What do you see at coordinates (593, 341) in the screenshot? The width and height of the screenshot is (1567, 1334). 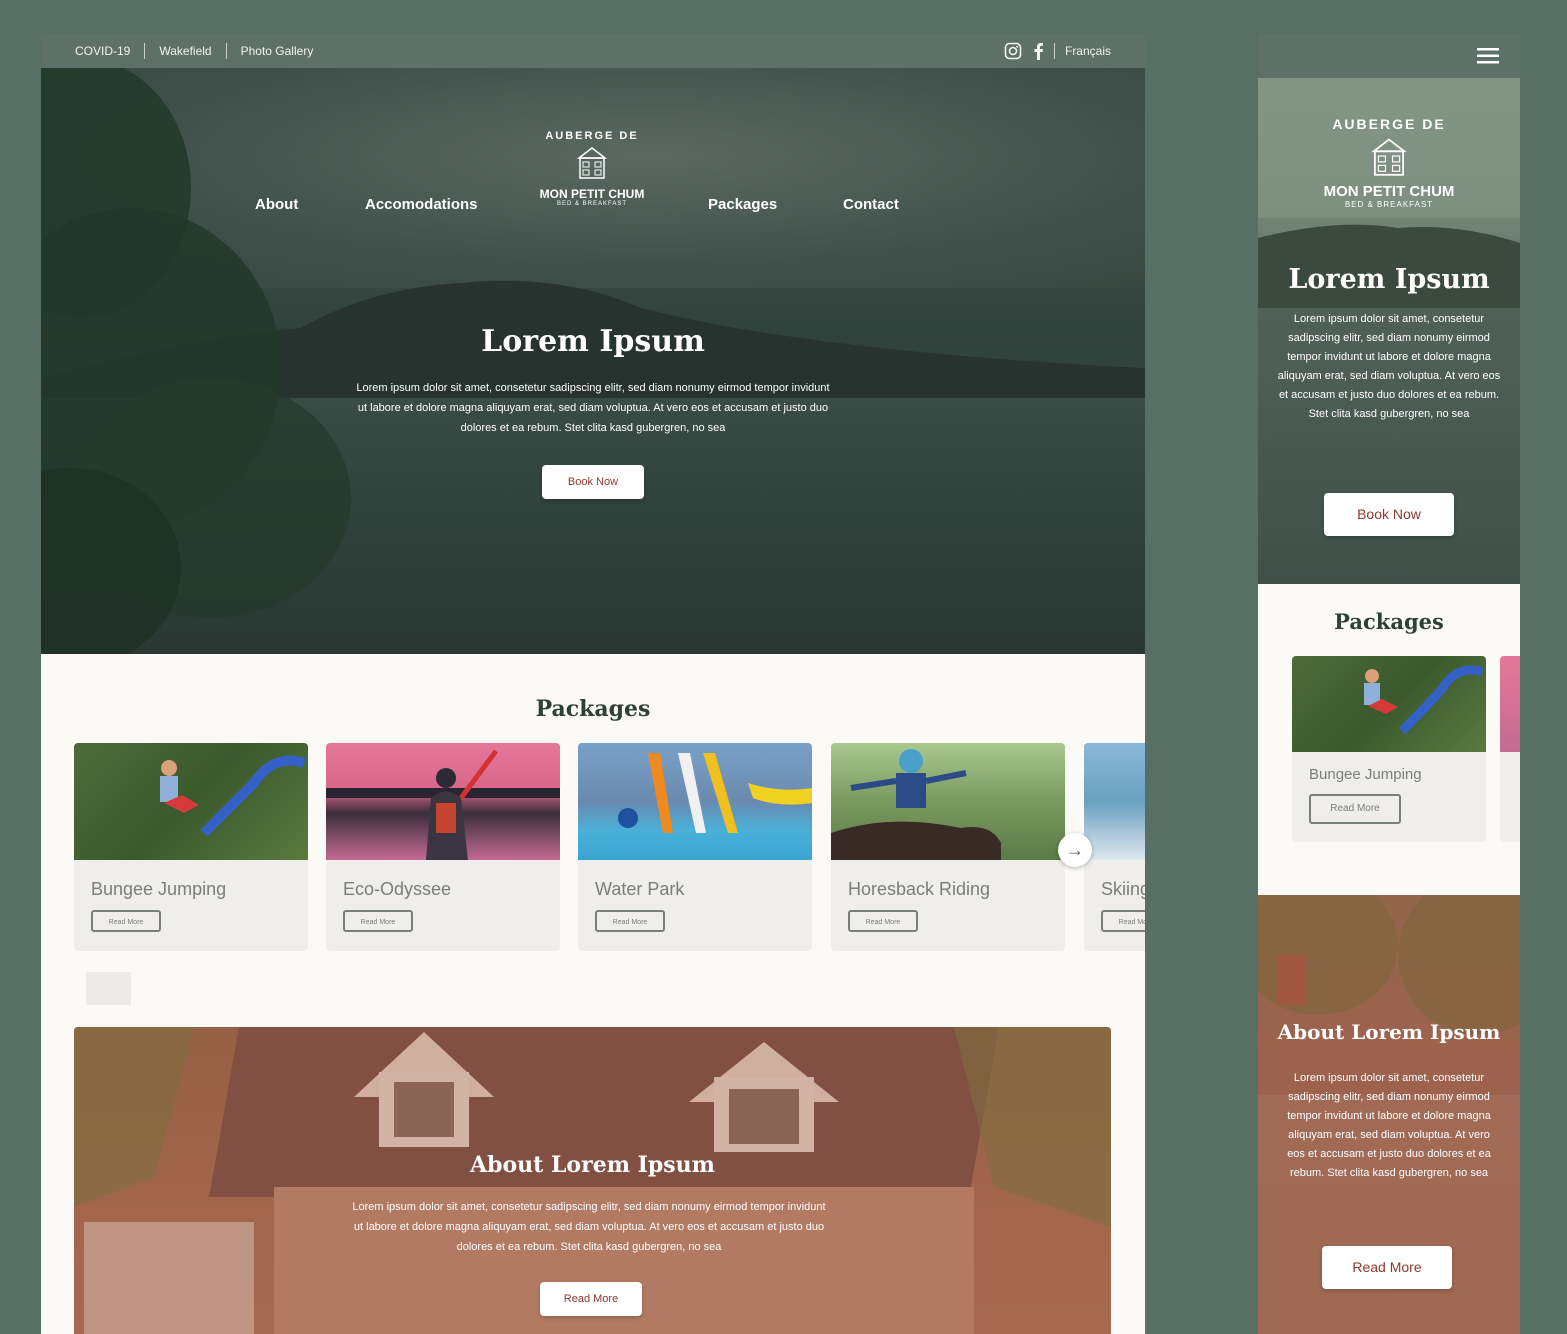 I see `hero-title: Lorem Ipsum` at bounding box center [593, 341].